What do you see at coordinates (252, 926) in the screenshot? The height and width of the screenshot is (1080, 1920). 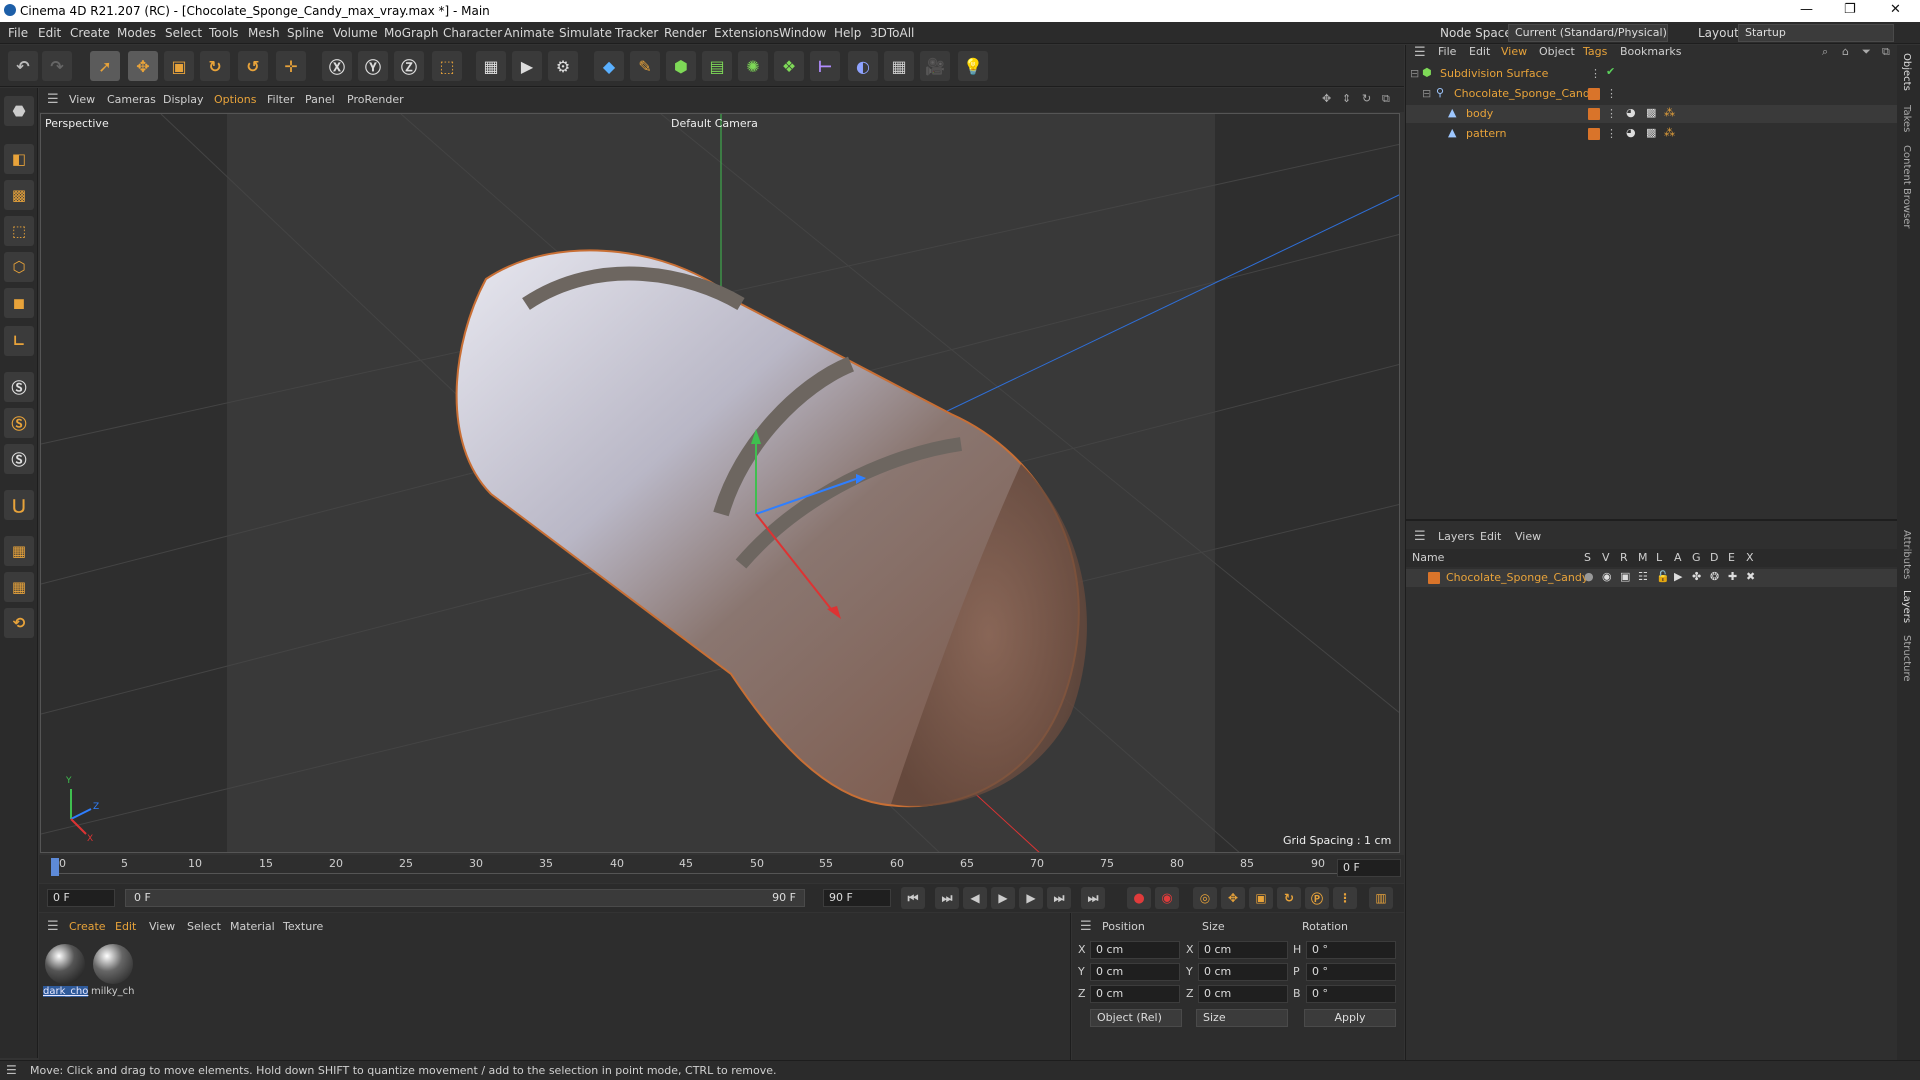 I see `material-menu-material: Material` at bounding box center [252, 926].